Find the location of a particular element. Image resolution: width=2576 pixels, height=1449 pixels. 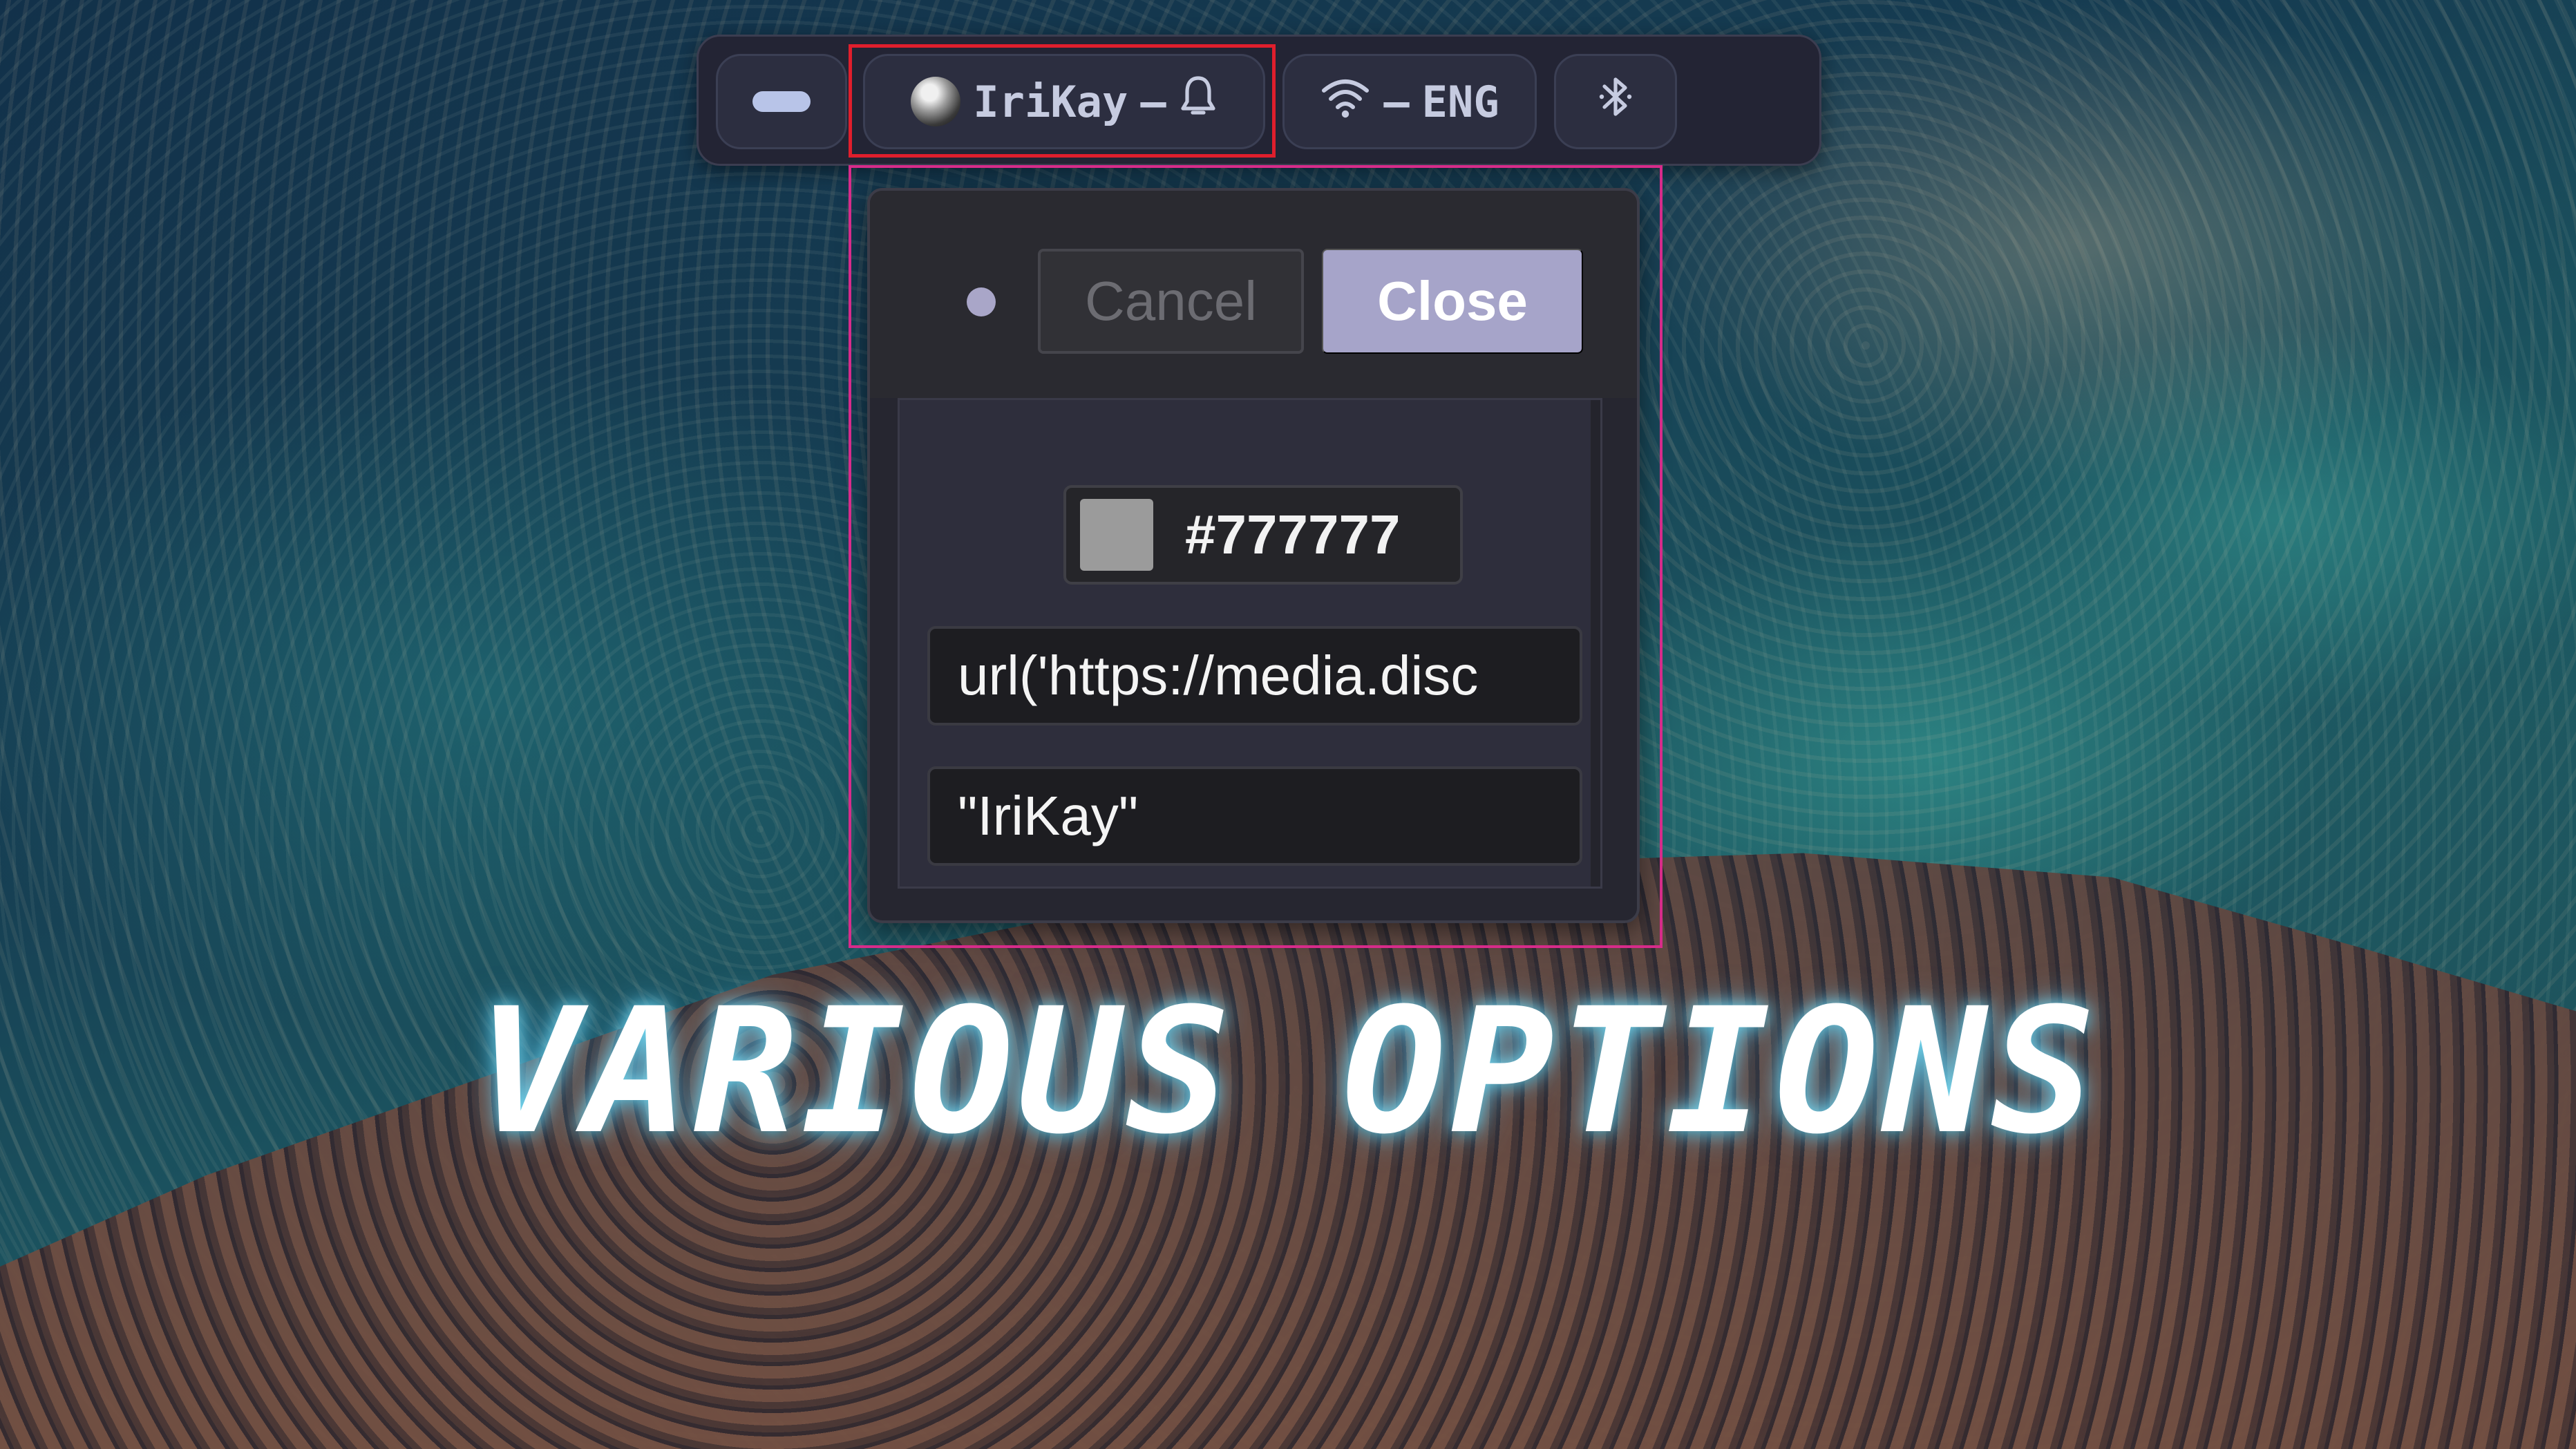

network-module: – ENG is located at coordinates (1409, 101).